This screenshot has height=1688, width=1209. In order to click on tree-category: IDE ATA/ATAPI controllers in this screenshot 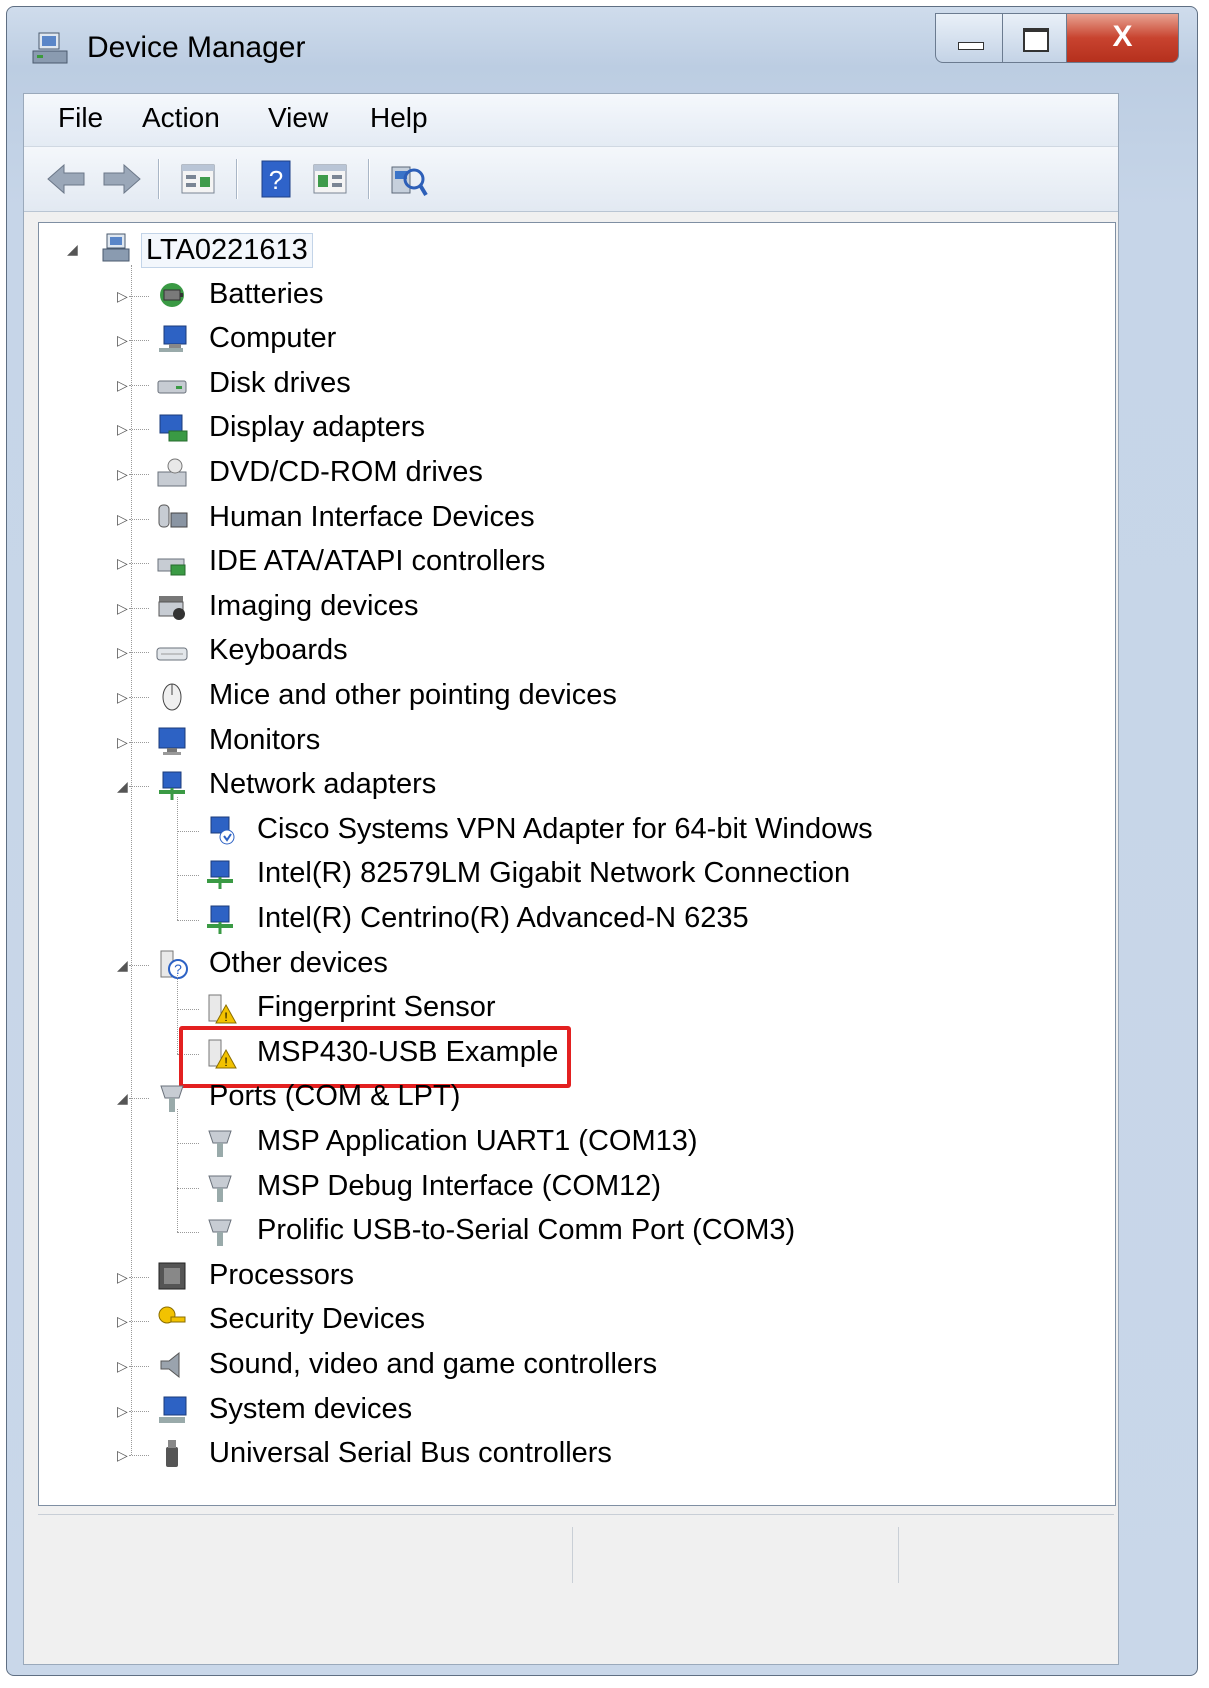, I will do `click(377, 561)`.